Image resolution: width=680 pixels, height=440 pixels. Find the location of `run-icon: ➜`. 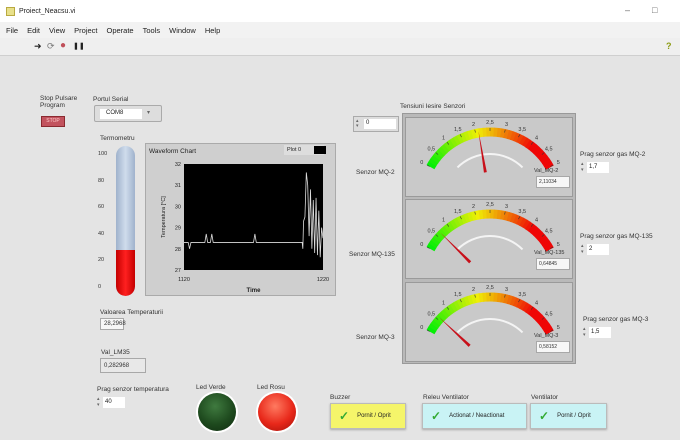

run-icon: ➜ is located at coordinates (38, 46).